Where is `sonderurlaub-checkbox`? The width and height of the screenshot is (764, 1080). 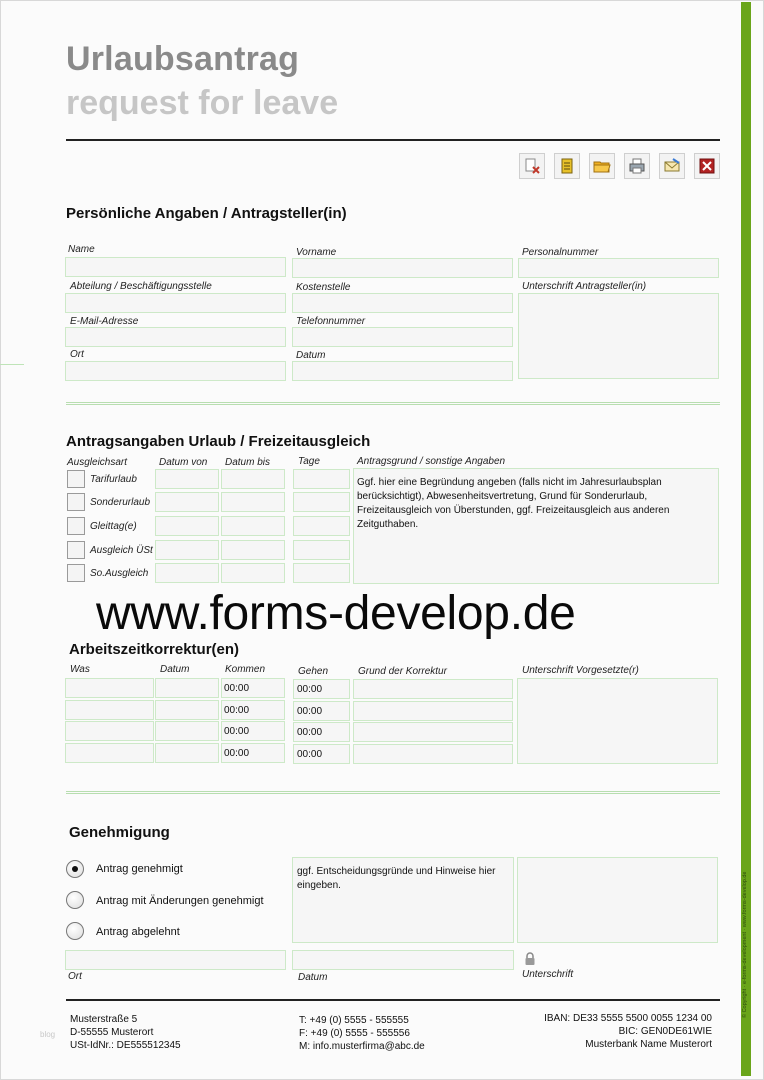 sonderurlaub-checkbox is located at coordinates (76, 502).